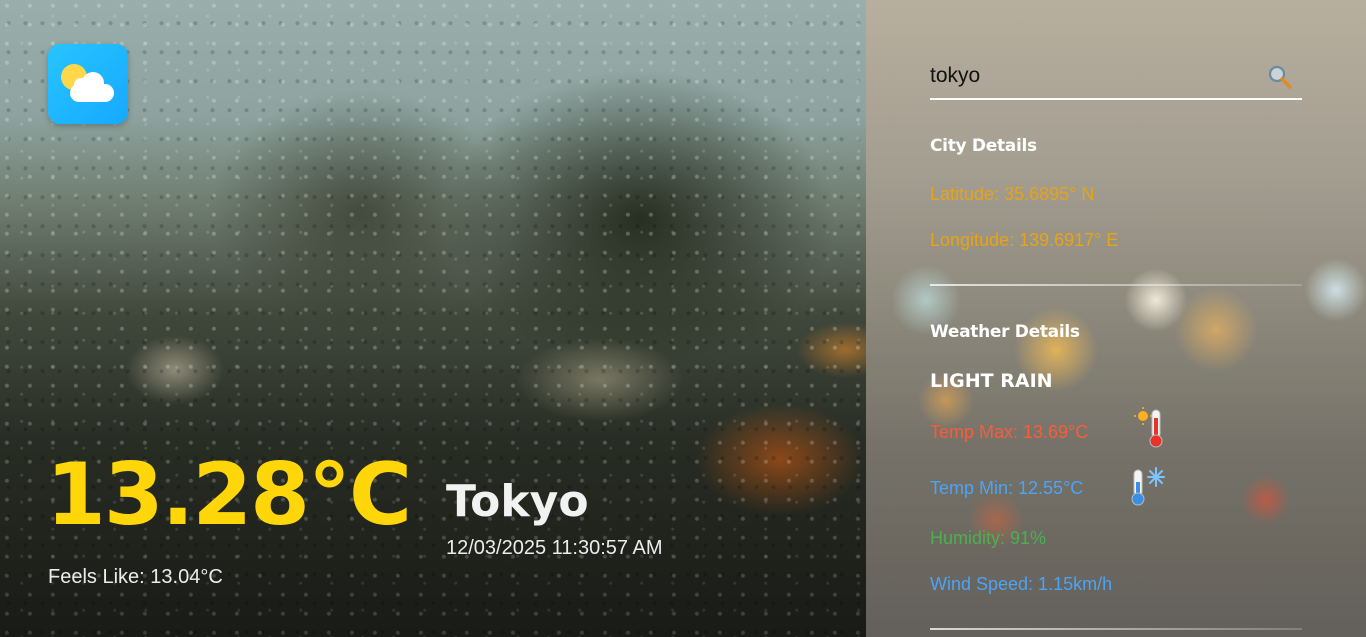 Image resolution: width=1366 pixels, height=637 pixels. What do you see at coordinates (229, 495) in the screenshot?
I see `current-temperature: 13.28°C` at bounding box center [229, 495].